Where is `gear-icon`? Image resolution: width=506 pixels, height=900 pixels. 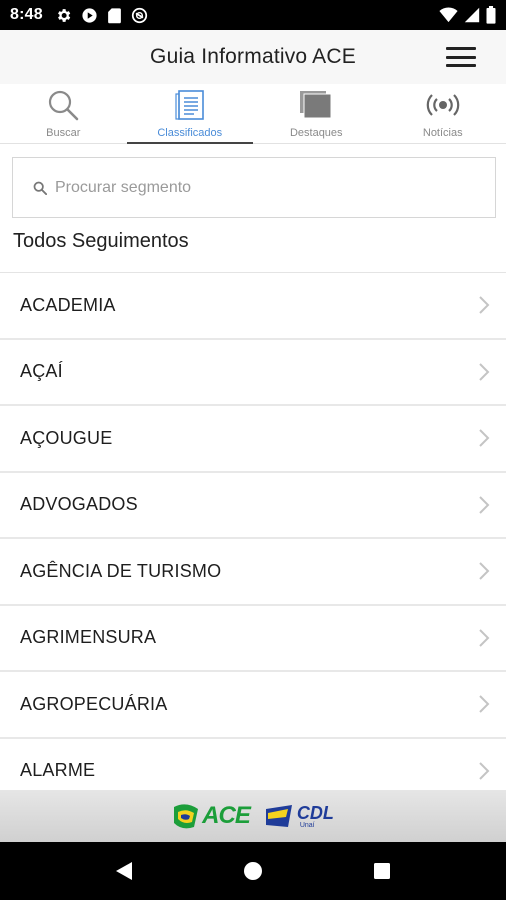
gear-icon is located at coordinates (63, 15).